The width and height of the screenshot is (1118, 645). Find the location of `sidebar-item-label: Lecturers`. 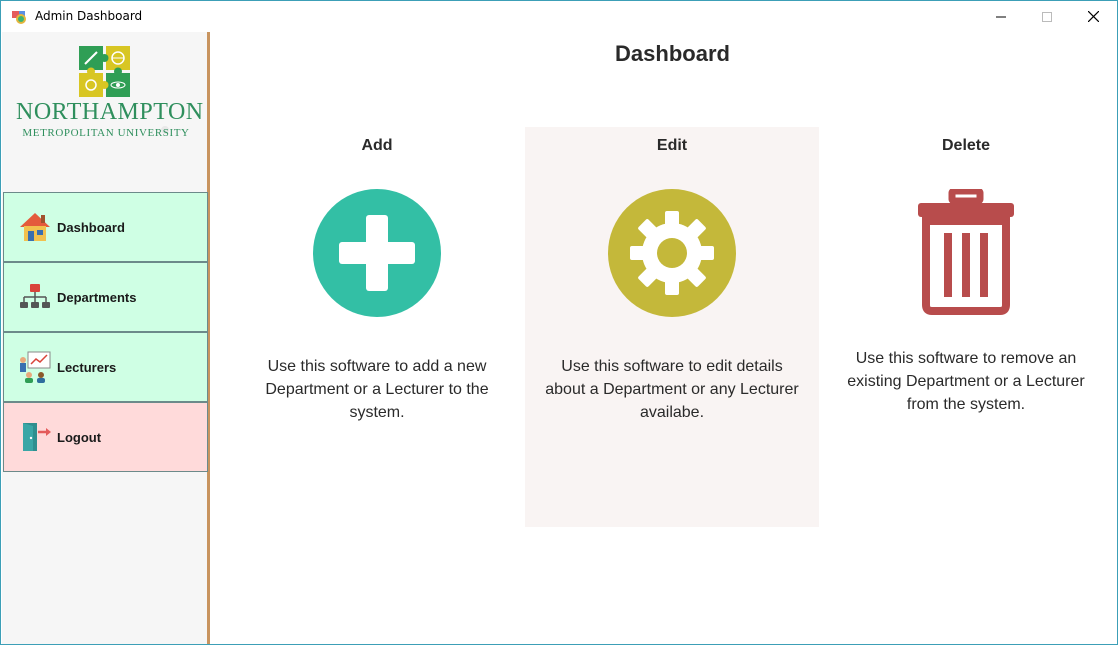

sidebar-item-label: Lecturers is located at coordinates (87, 367).